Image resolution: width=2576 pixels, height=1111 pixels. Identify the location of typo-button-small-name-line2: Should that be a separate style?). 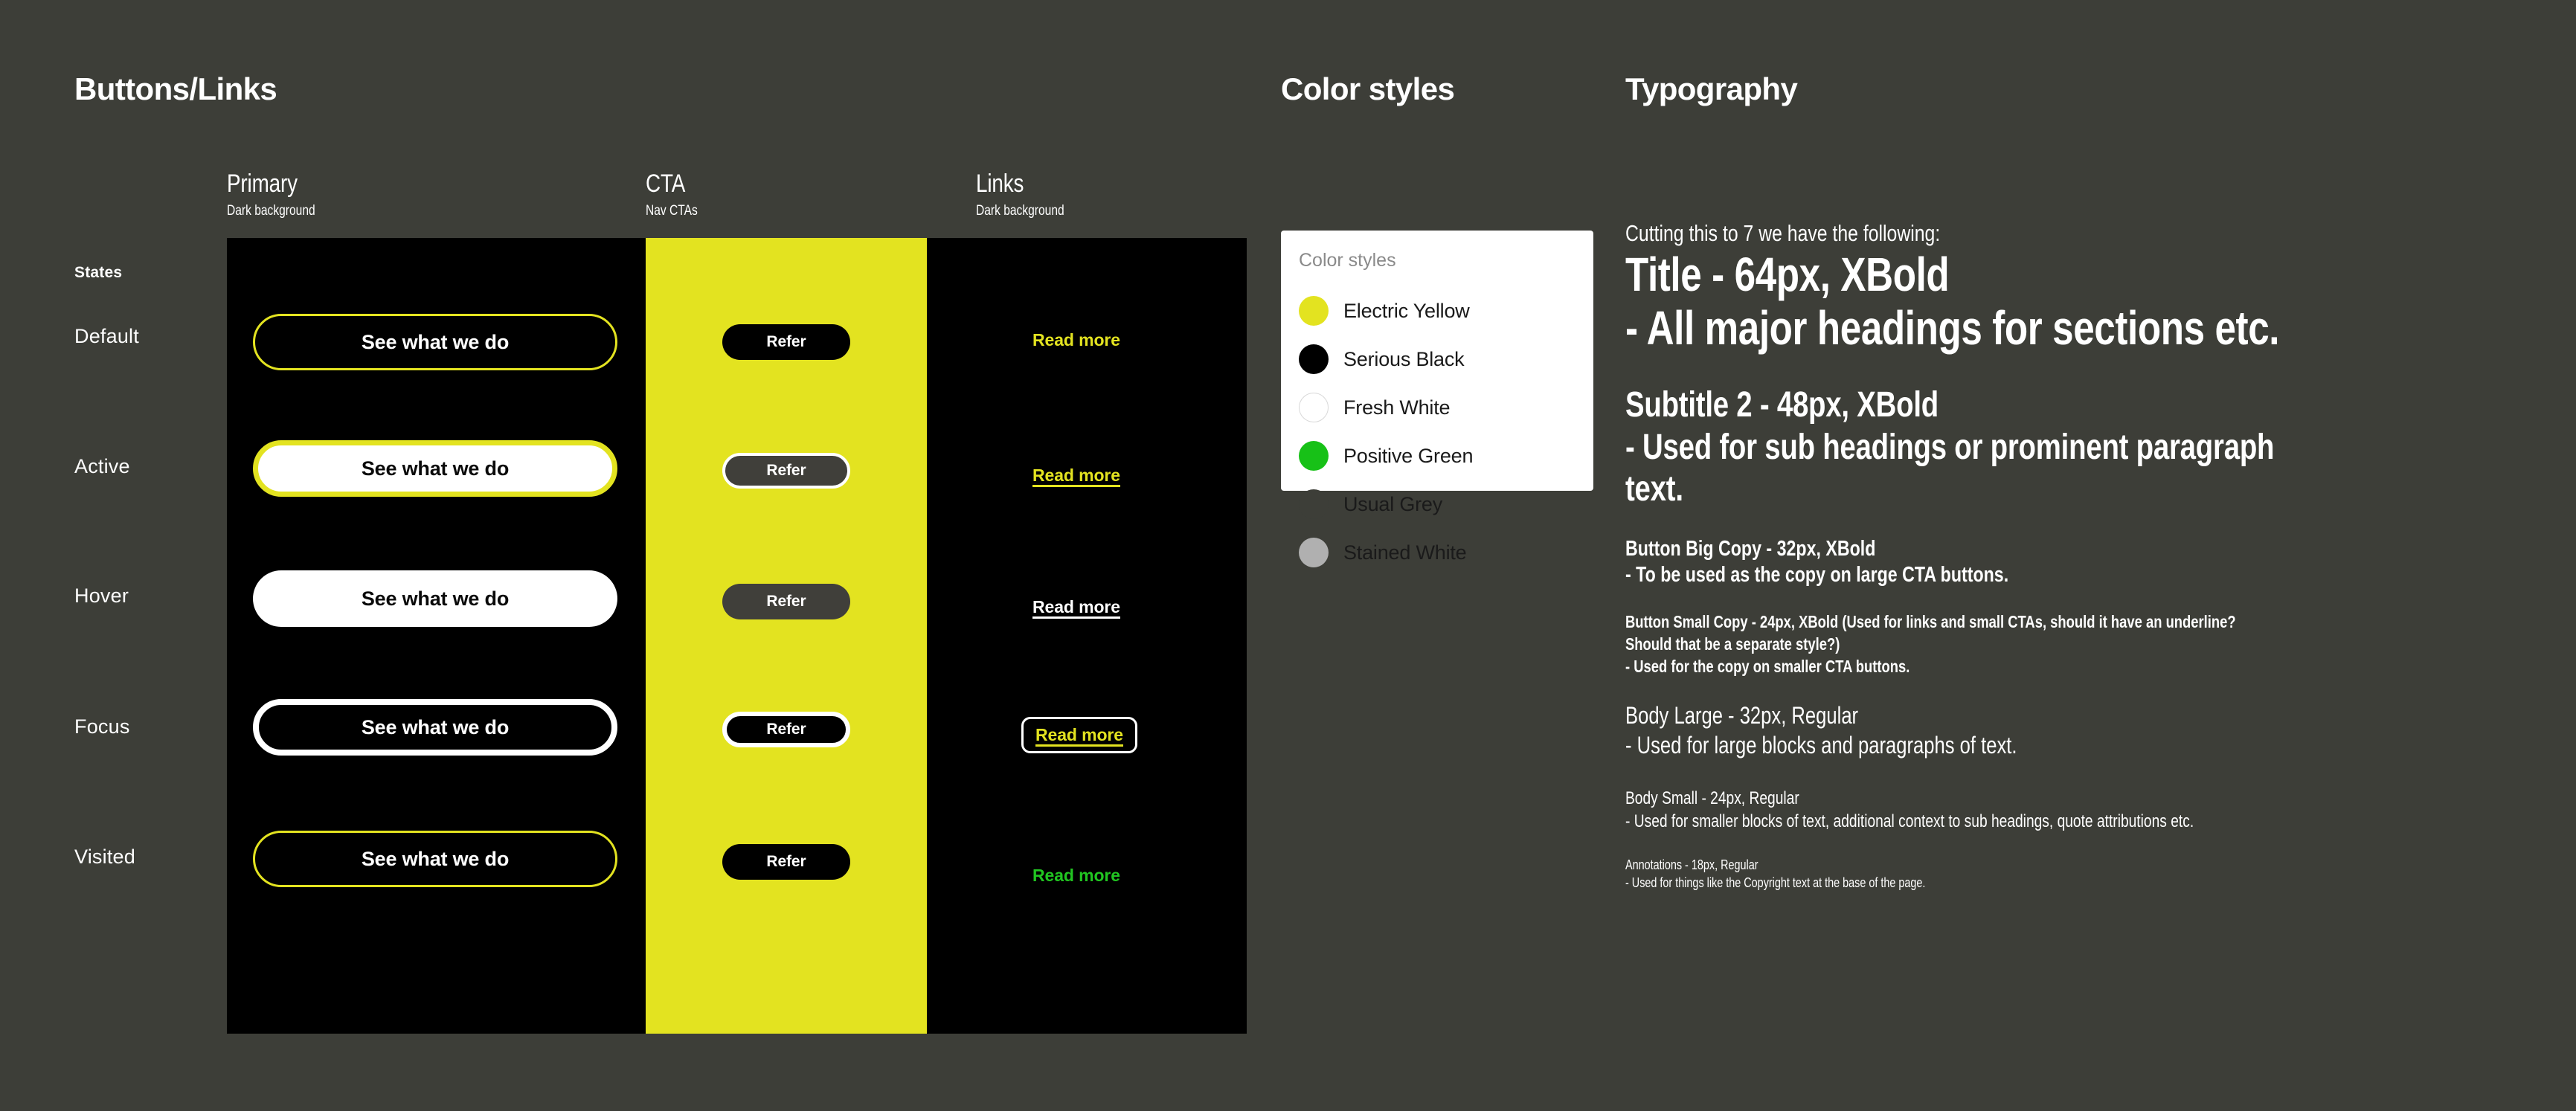
(1732, 644).